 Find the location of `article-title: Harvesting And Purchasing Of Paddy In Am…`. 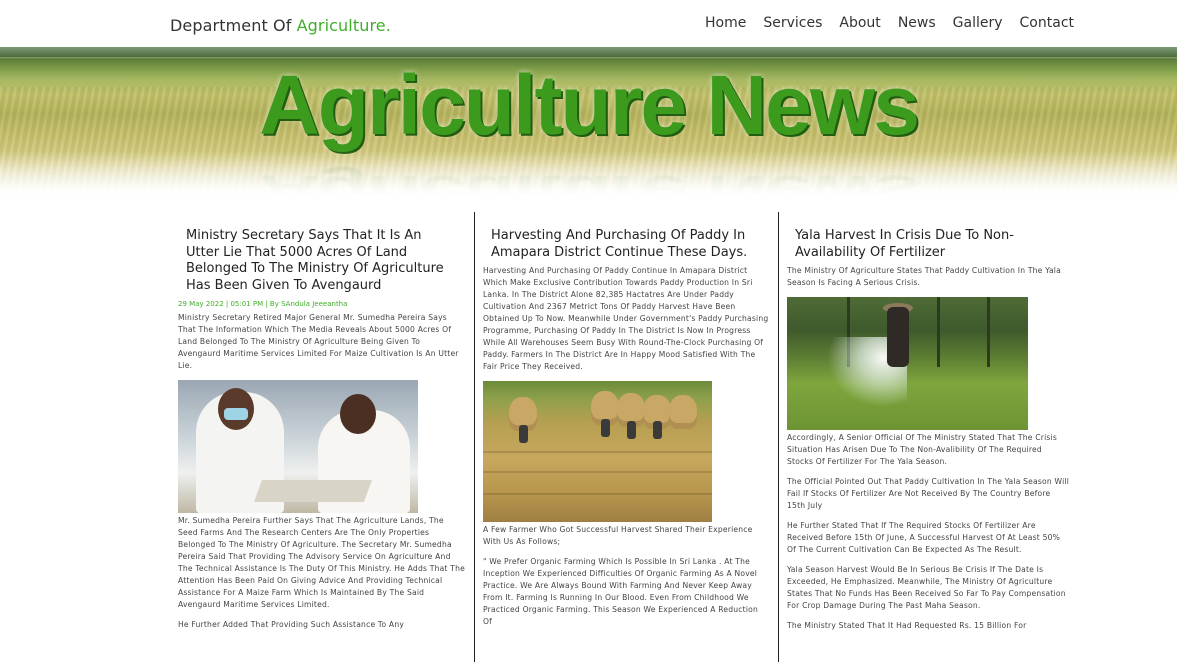

article-title: Harvesting And Purchasing Of Paddy In Am… is located at coordinates (626, 244).